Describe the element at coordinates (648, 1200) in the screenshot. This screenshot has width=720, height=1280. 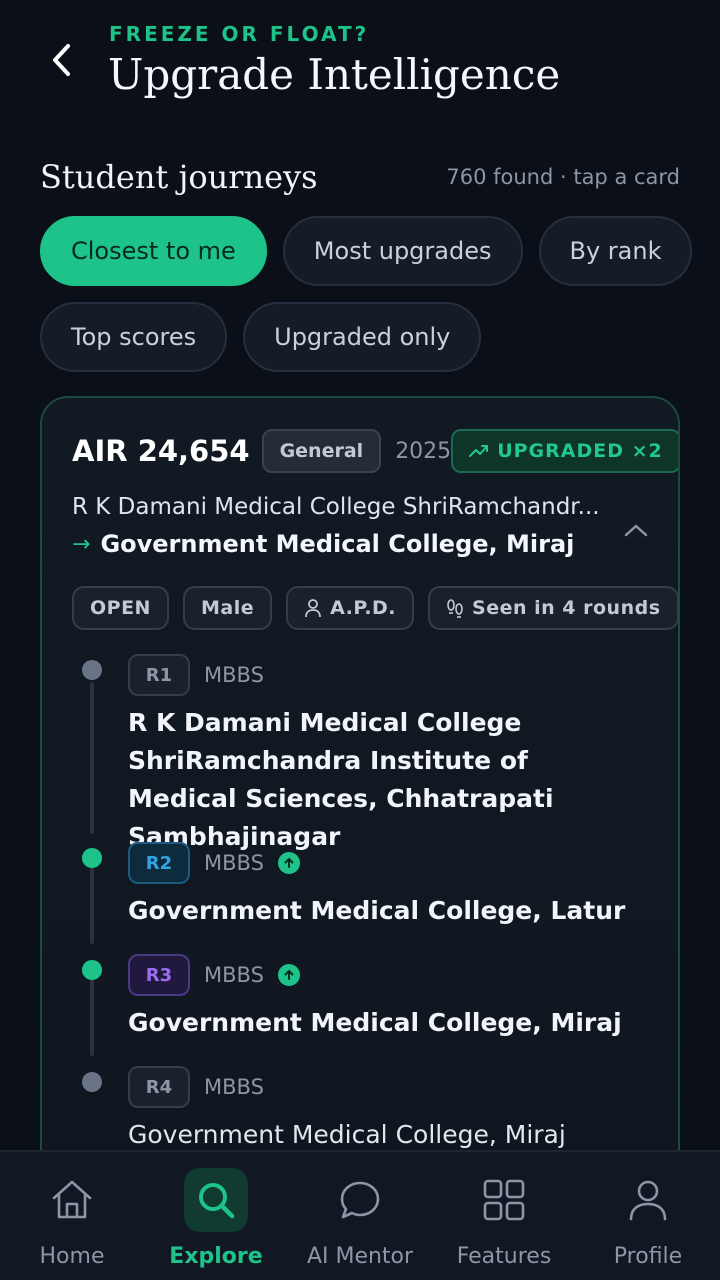
I see `user-icon` at that location.